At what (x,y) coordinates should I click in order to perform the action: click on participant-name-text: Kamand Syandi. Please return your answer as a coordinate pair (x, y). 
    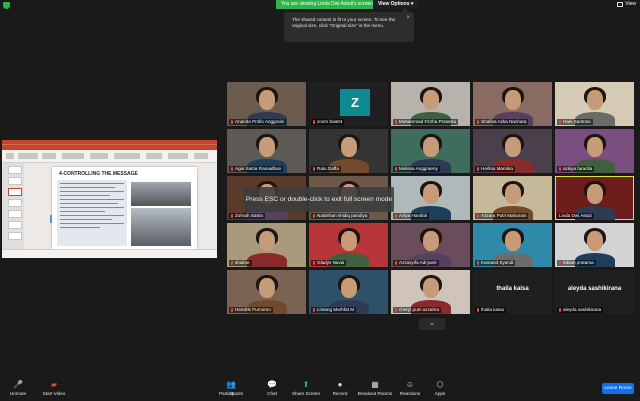
    Looking at the image, I should click on (497, 262).